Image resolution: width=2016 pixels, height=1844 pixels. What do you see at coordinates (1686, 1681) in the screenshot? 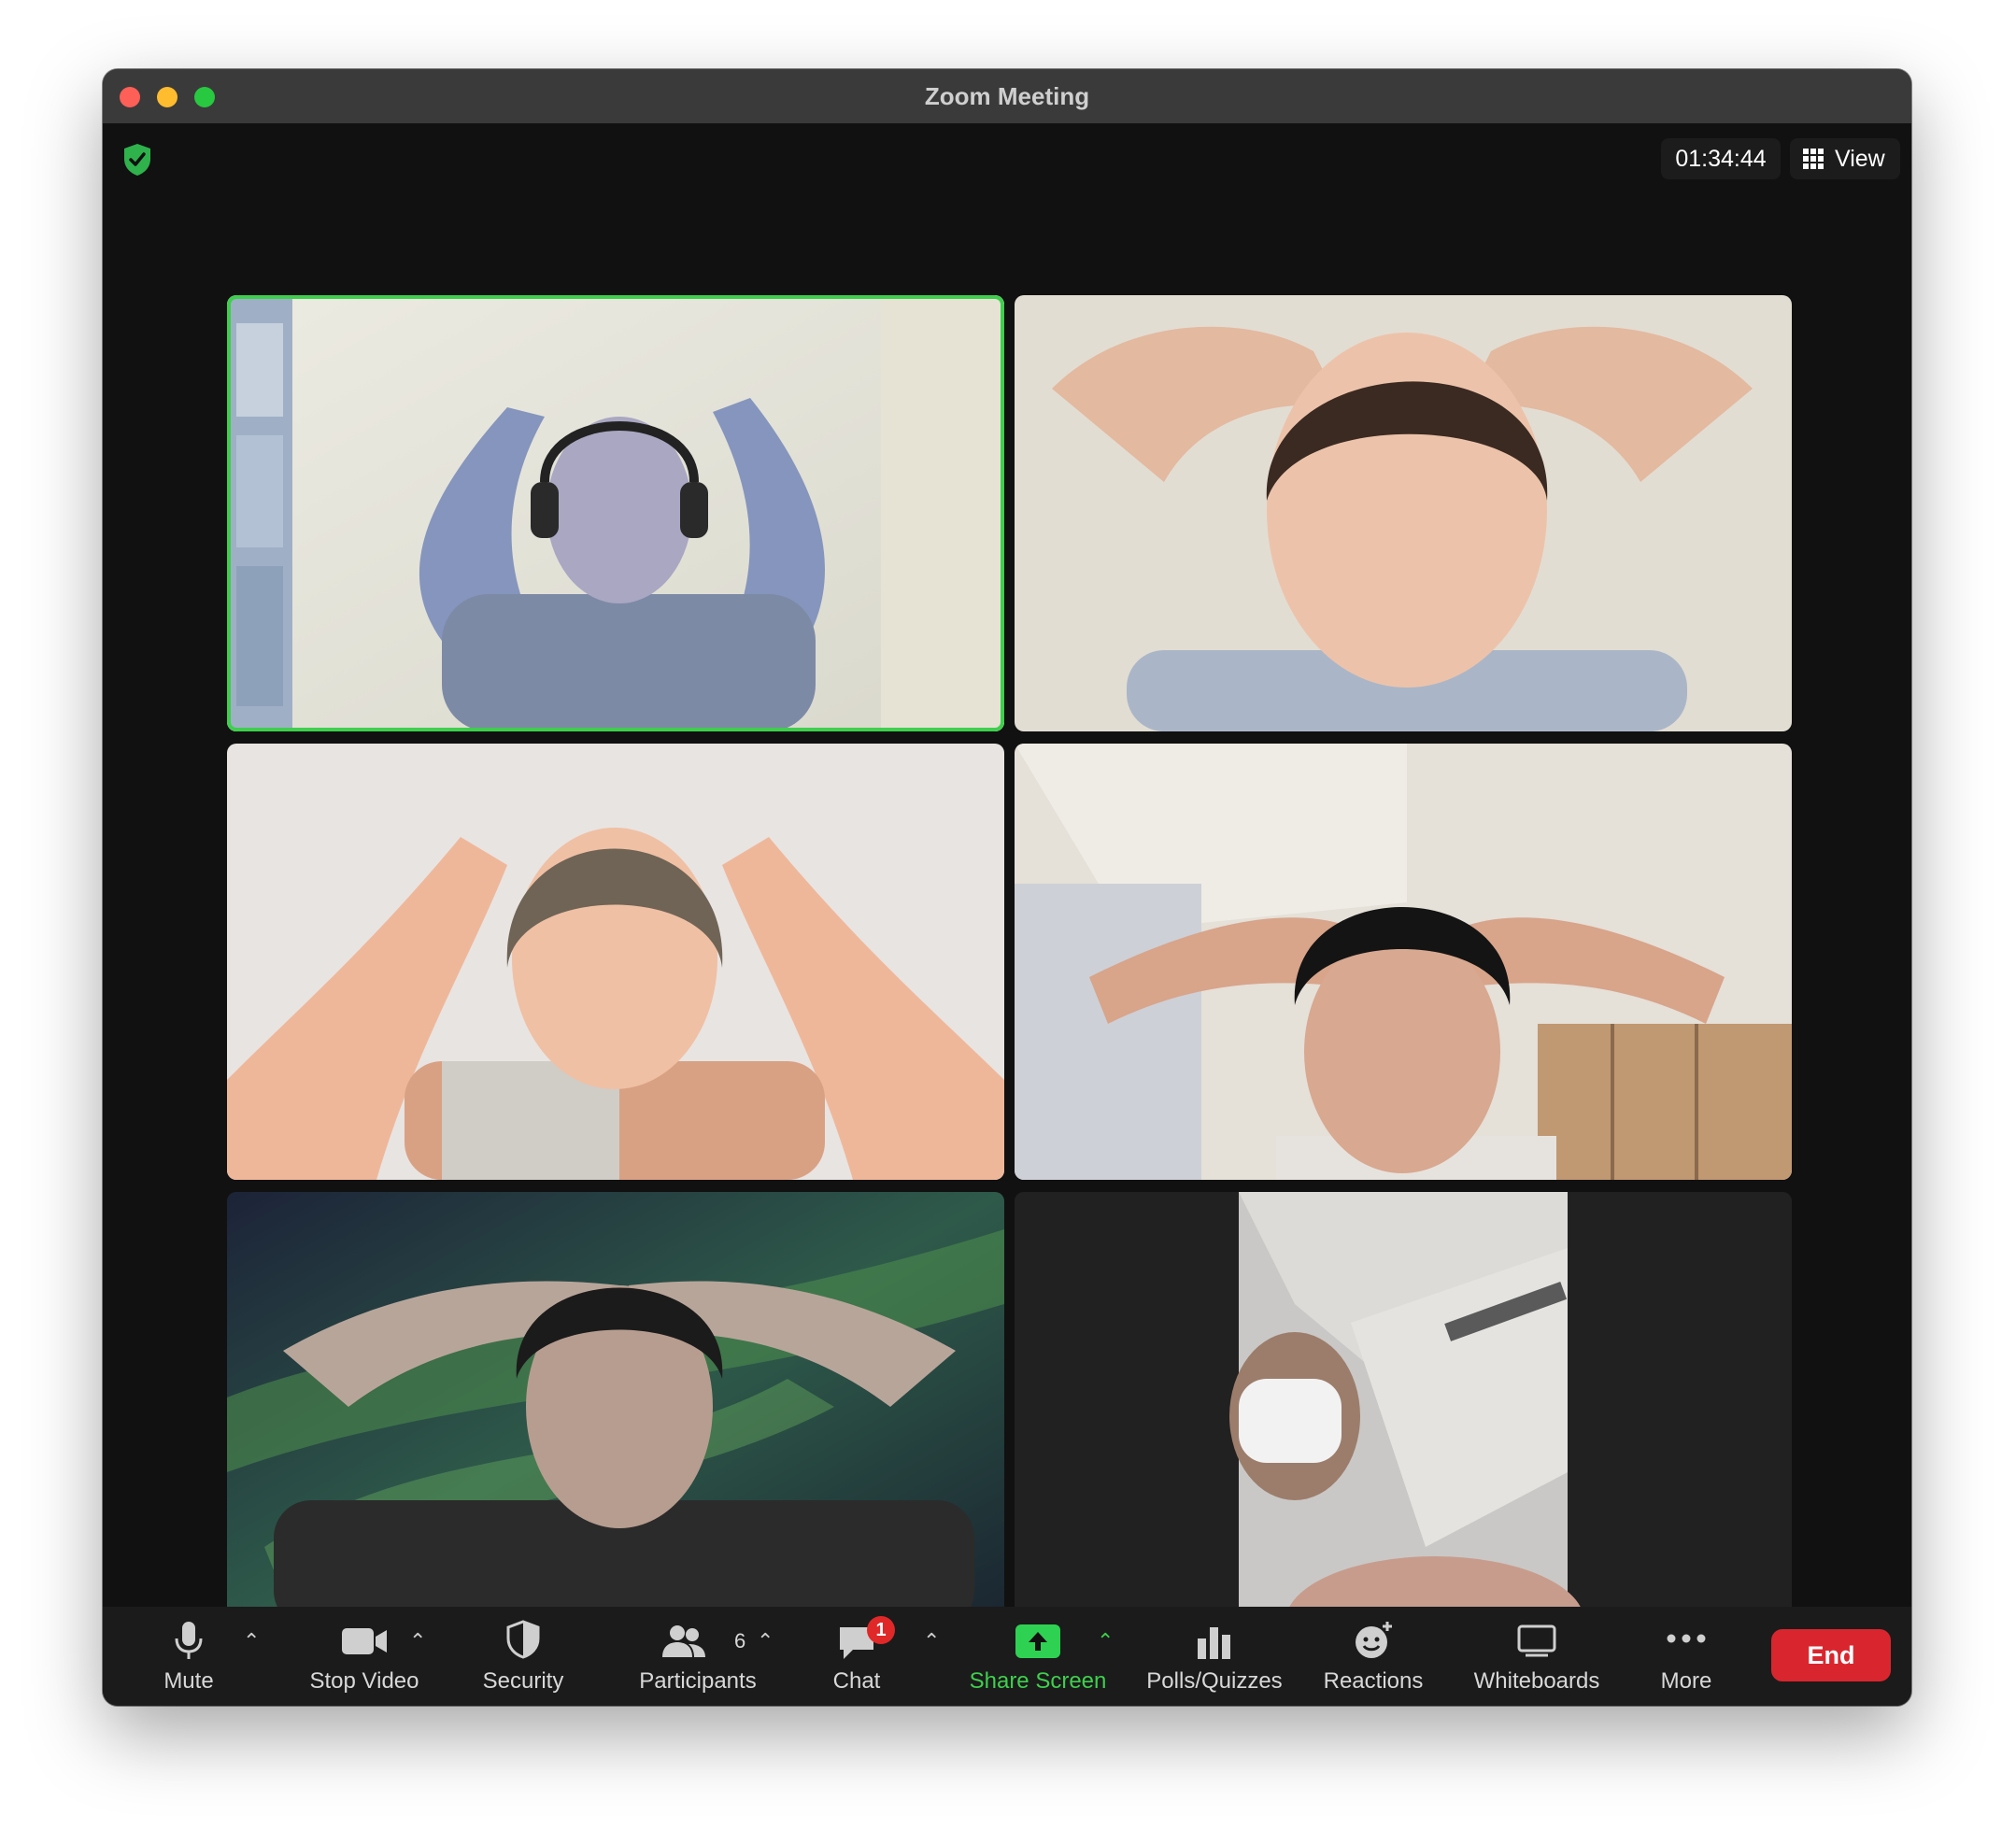
I see `more-label: More` at bounding box center [1686, 1681].